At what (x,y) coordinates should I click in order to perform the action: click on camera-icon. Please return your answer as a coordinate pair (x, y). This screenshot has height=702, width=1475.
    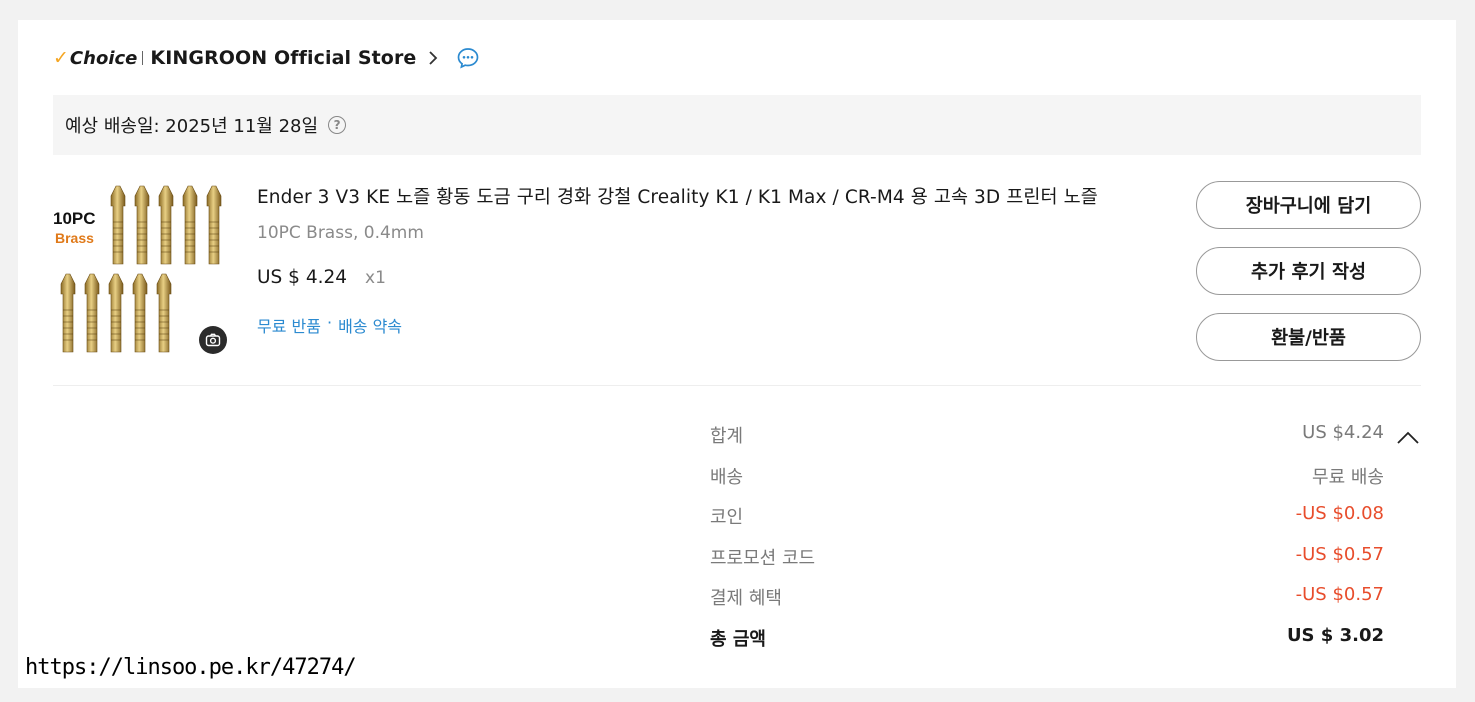
    Looking at the image, I should click on (213, 340).